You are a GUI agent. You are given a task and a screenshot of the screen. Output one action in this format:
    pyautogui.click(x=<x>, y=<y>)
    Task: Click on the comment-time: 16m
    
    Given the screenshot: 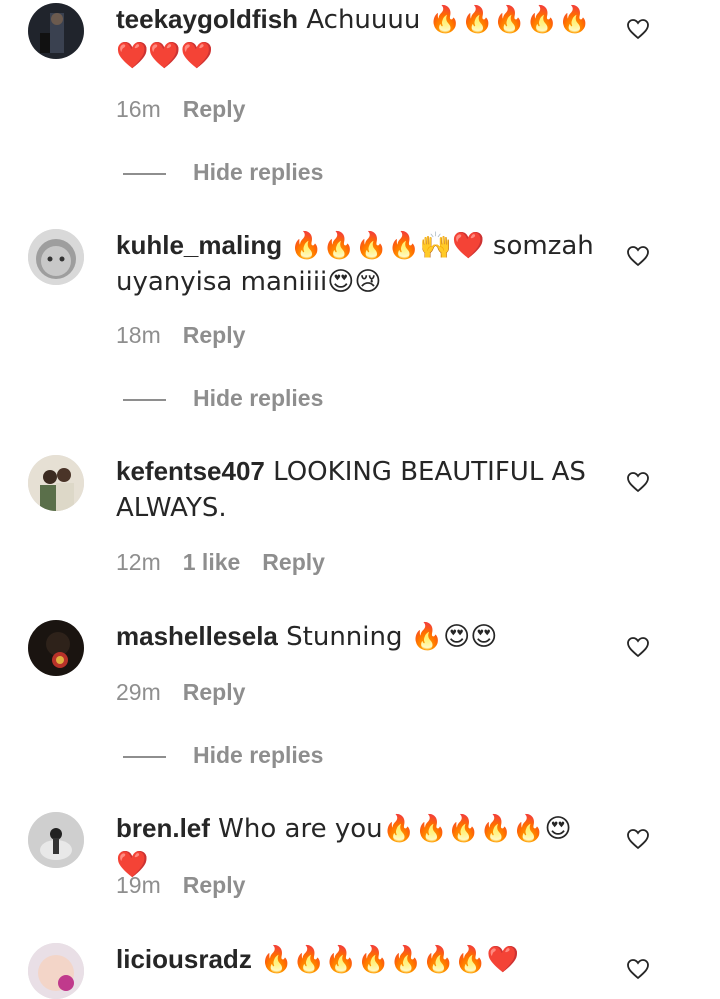 What is the action you would take?
    pyautogui.click(x=138, y=109)
    